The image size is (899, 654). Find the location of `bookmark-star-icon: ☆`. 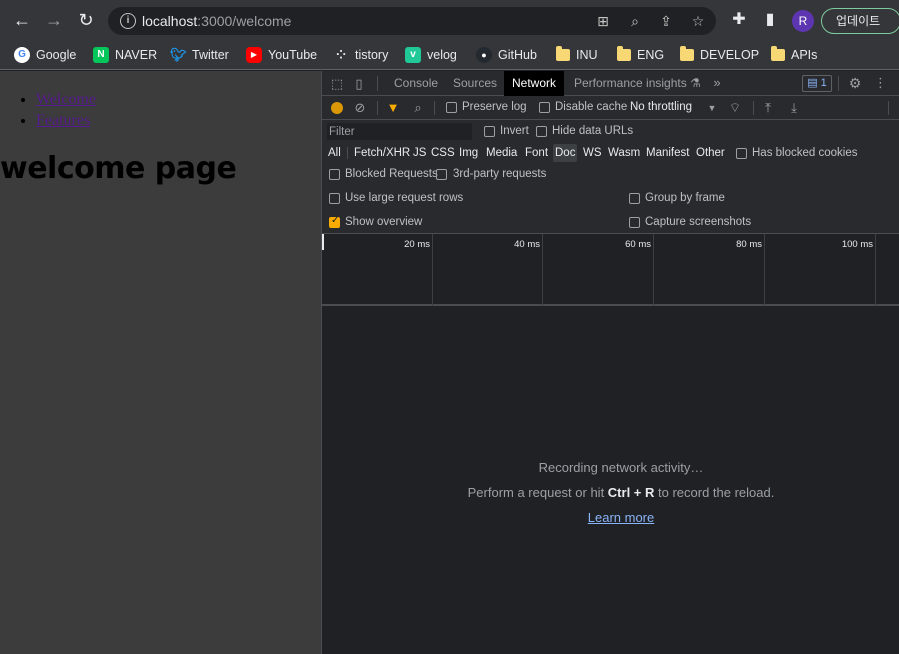

bookmark-star-icon: ☆ is located at coordinates (698, 21).